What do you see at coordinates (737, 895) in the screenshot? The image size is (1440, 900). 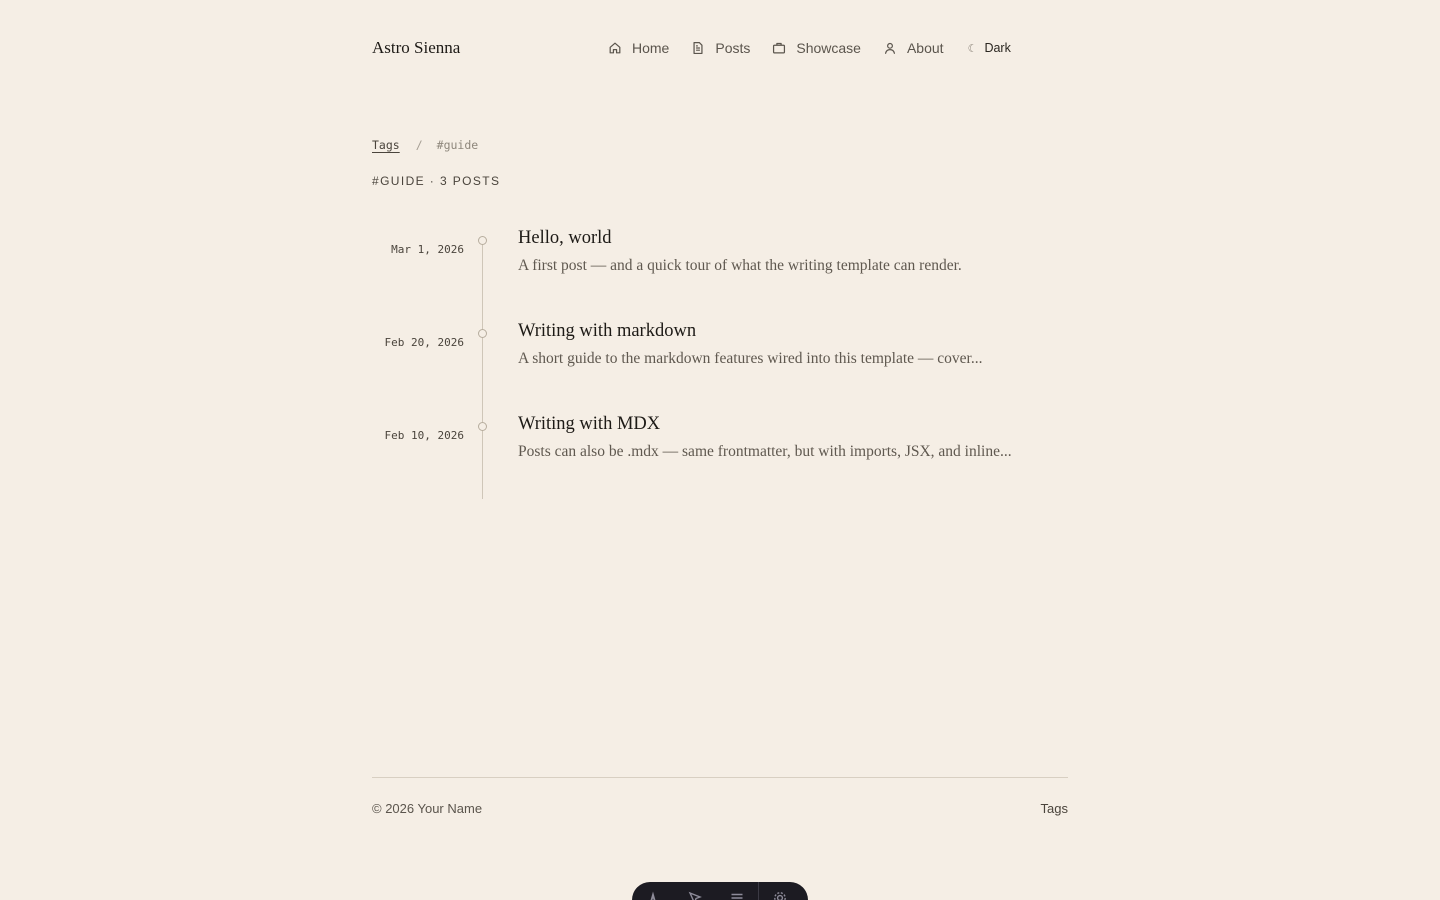 I see `menu-icon` at bounding box center [737, 895].